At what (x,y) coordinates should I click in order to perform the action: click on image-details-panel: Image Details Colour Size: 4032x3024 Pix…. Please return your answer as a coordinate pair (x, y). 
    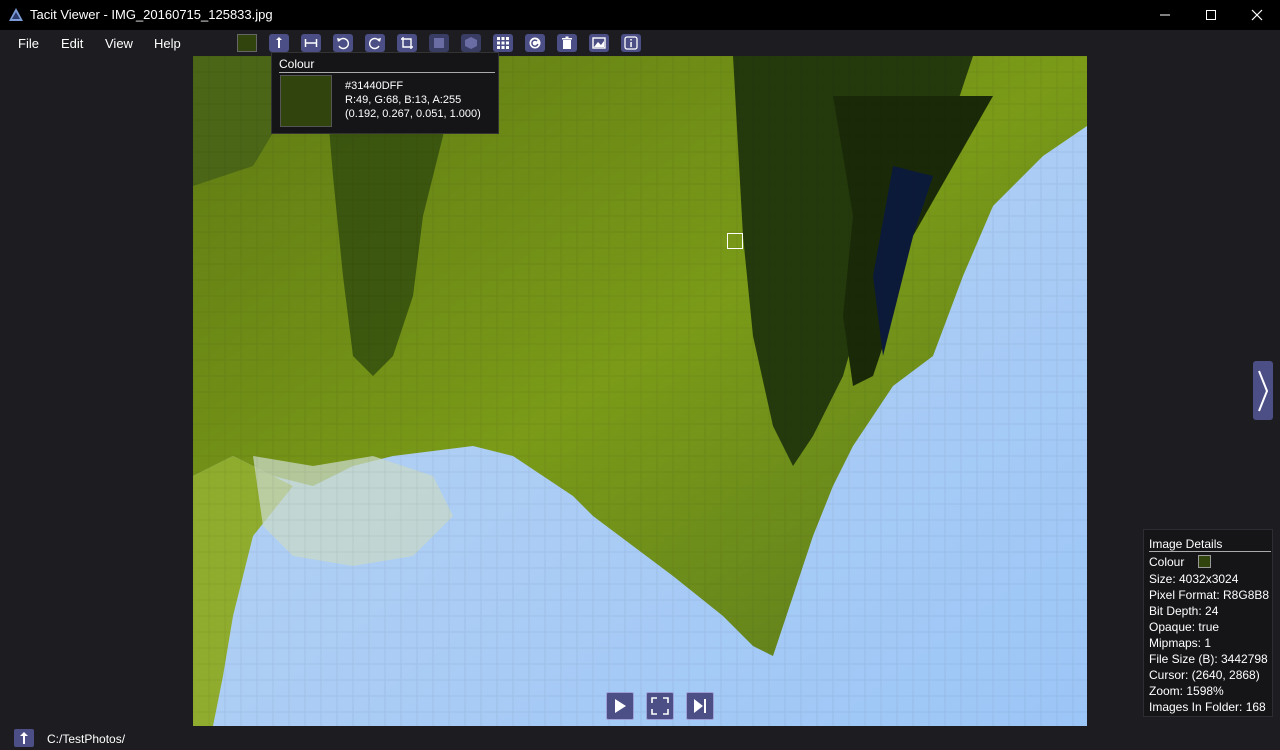
    Looking at the image, I should click on (1208, 623).